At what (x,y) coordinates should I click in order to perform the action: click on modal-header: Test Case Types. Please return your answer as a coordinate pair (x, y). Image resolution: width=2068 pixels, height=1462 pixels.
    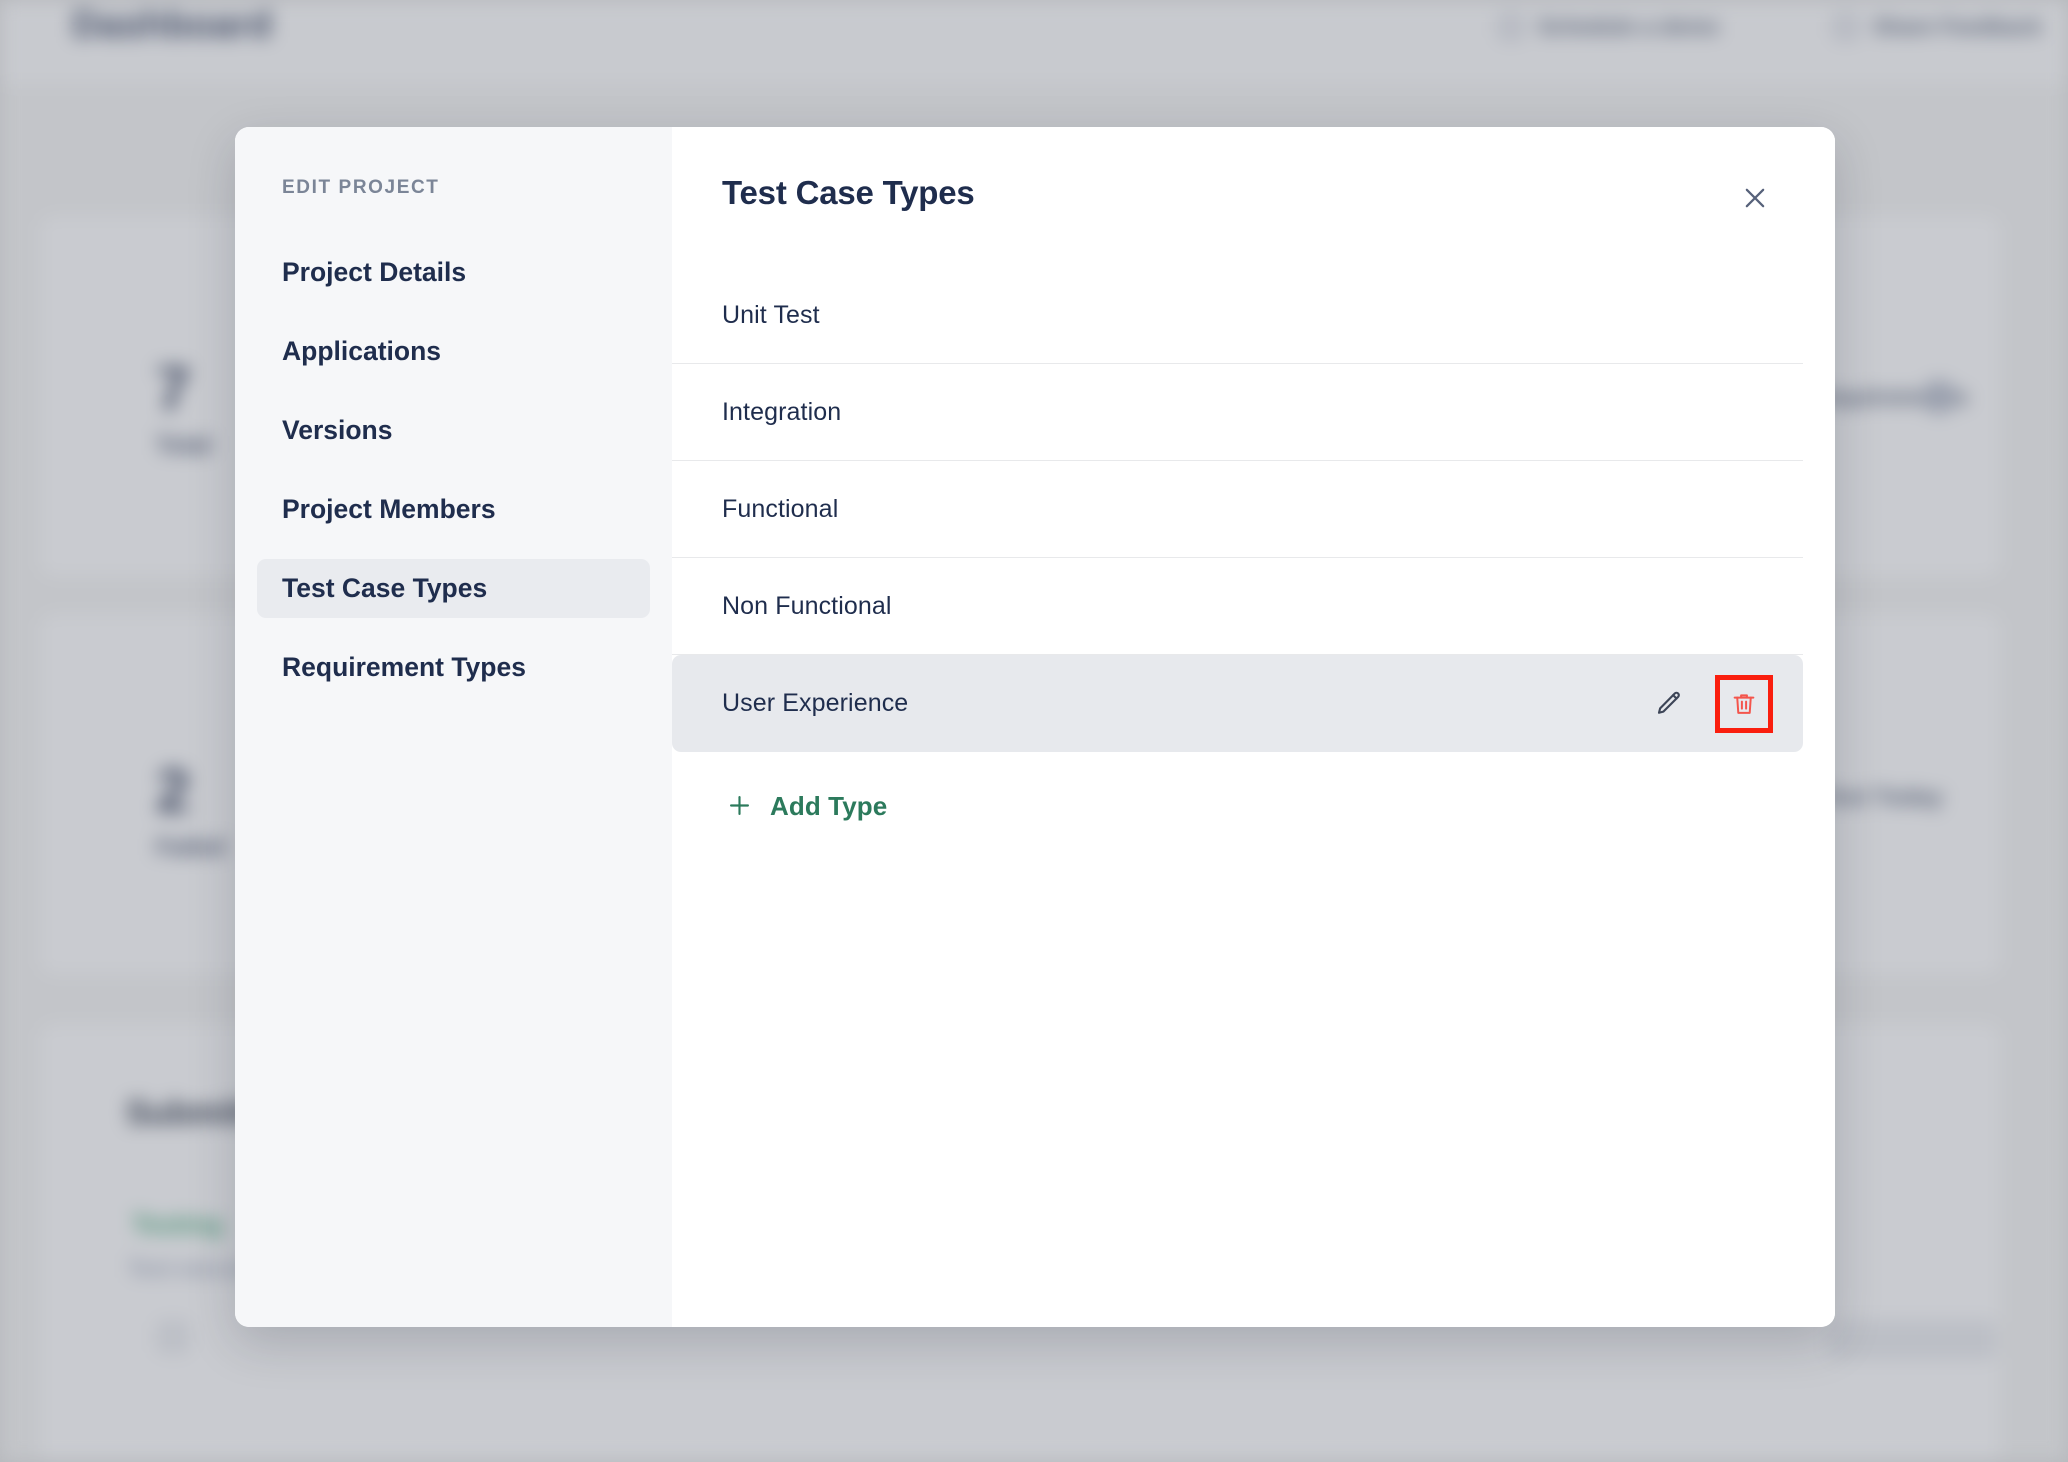
    Looking at the image, I should click on (1253, 172).